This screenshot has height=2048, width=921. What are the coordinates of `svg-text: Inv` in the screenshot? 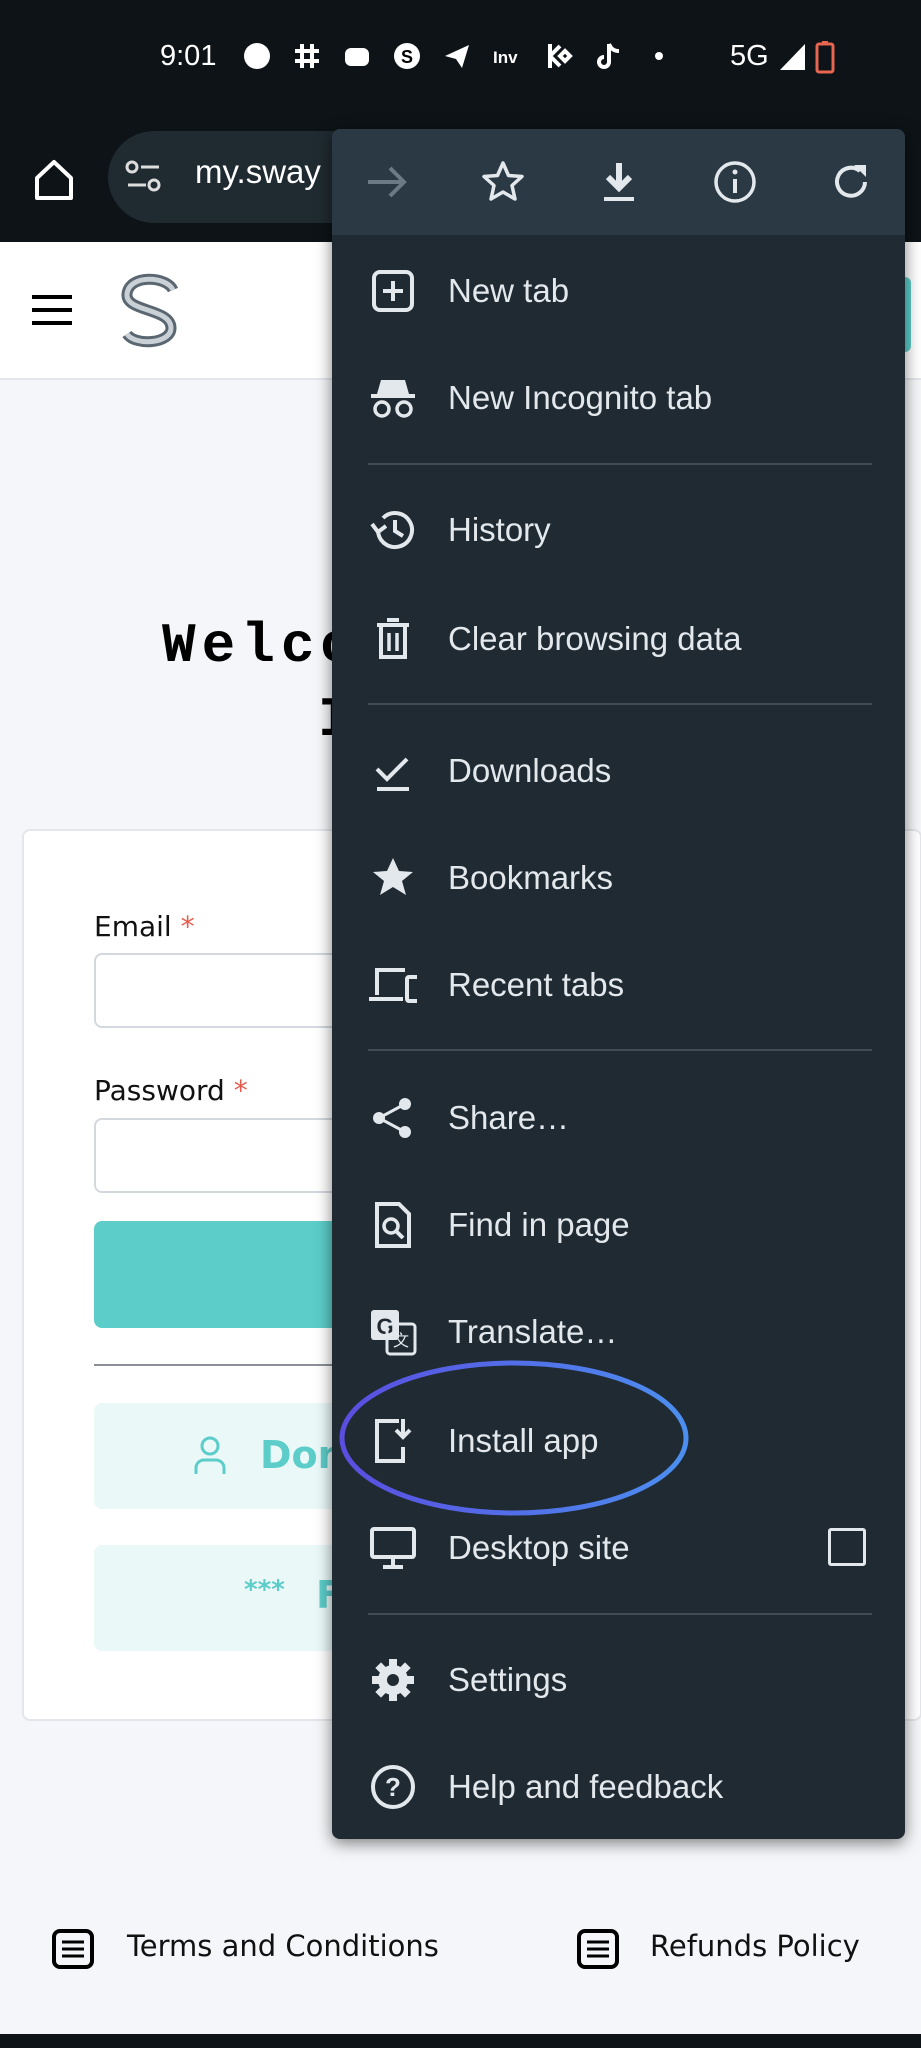 It's located at (505, 57).